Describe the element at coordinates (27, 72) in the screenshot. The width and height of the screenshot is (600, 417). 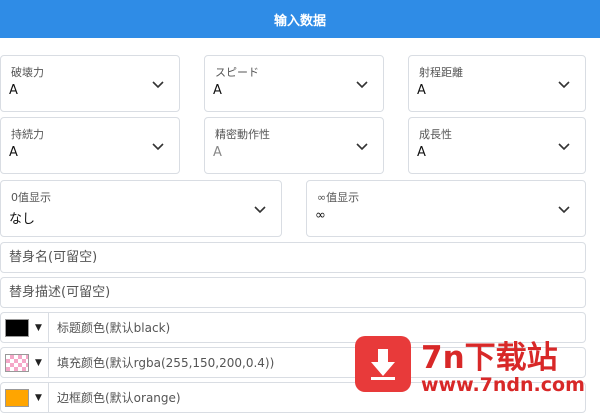
I see `select-label: 破壊力` at that location.